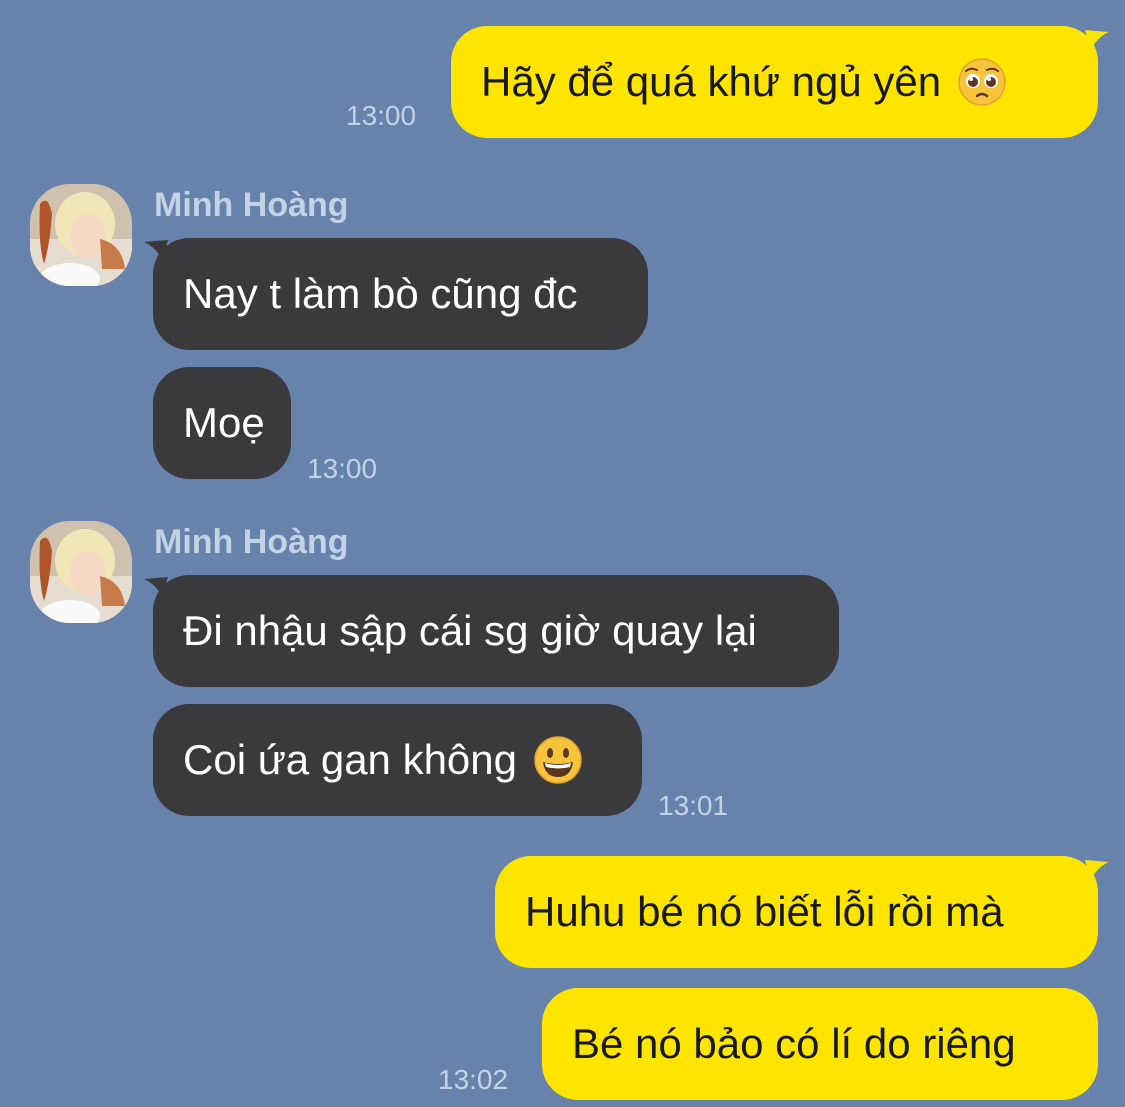 This screenshot has width=1125, height=1107. I want to click on message-text: Huhu bé nó biết lỗi rồi mà, so click(764, 911).